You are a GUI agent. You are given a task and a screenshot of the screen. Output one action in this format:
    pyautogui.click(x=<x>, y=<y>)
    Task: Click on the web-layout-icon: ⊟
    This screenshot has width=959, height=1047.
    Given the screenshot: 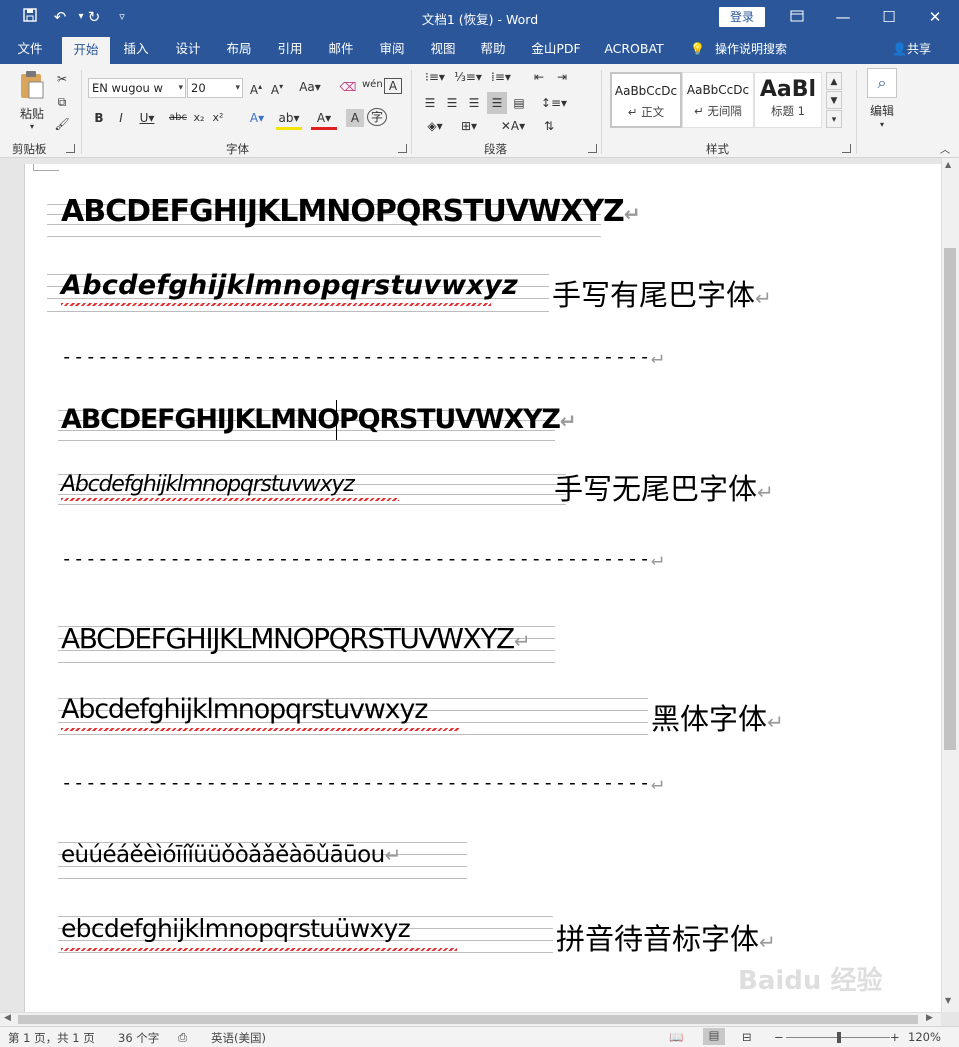 What is the action you would take?
    pyautogui.click(x=747, y=1037)
    